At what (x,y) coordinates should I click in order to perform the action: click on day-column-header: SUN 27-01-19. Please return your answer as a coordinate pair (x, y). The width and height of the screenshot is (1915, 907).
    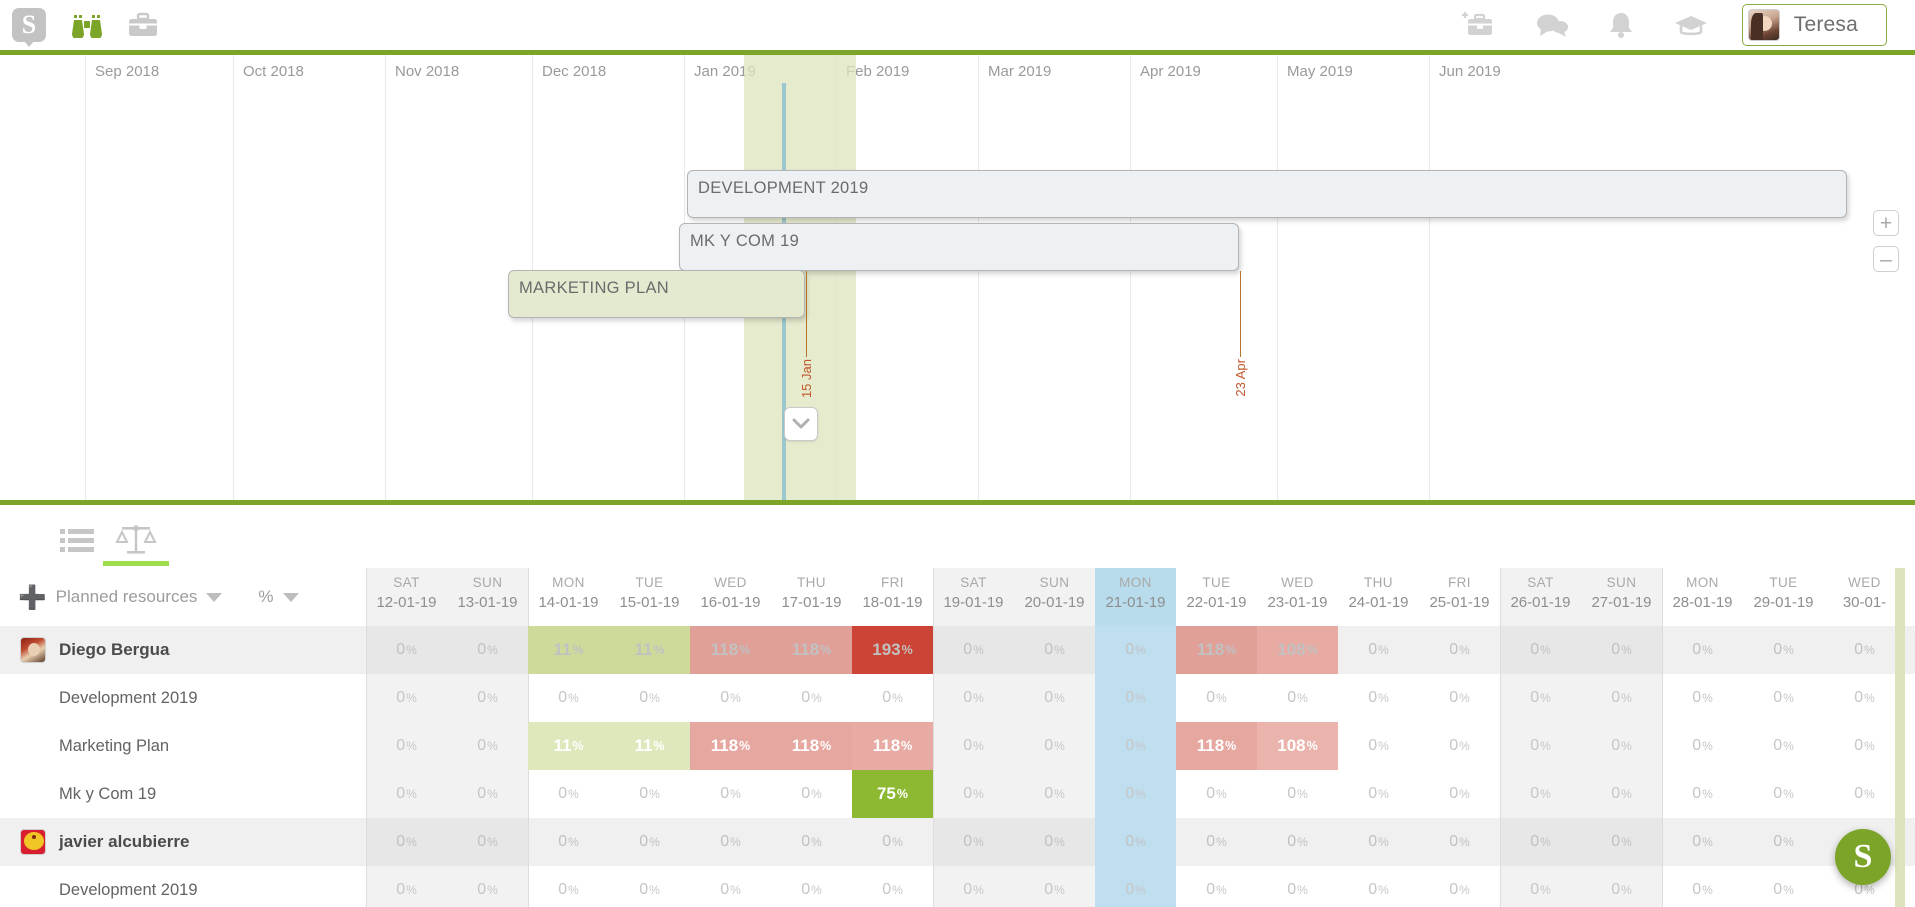
    Looking at the image, I should click on (1621, 597).